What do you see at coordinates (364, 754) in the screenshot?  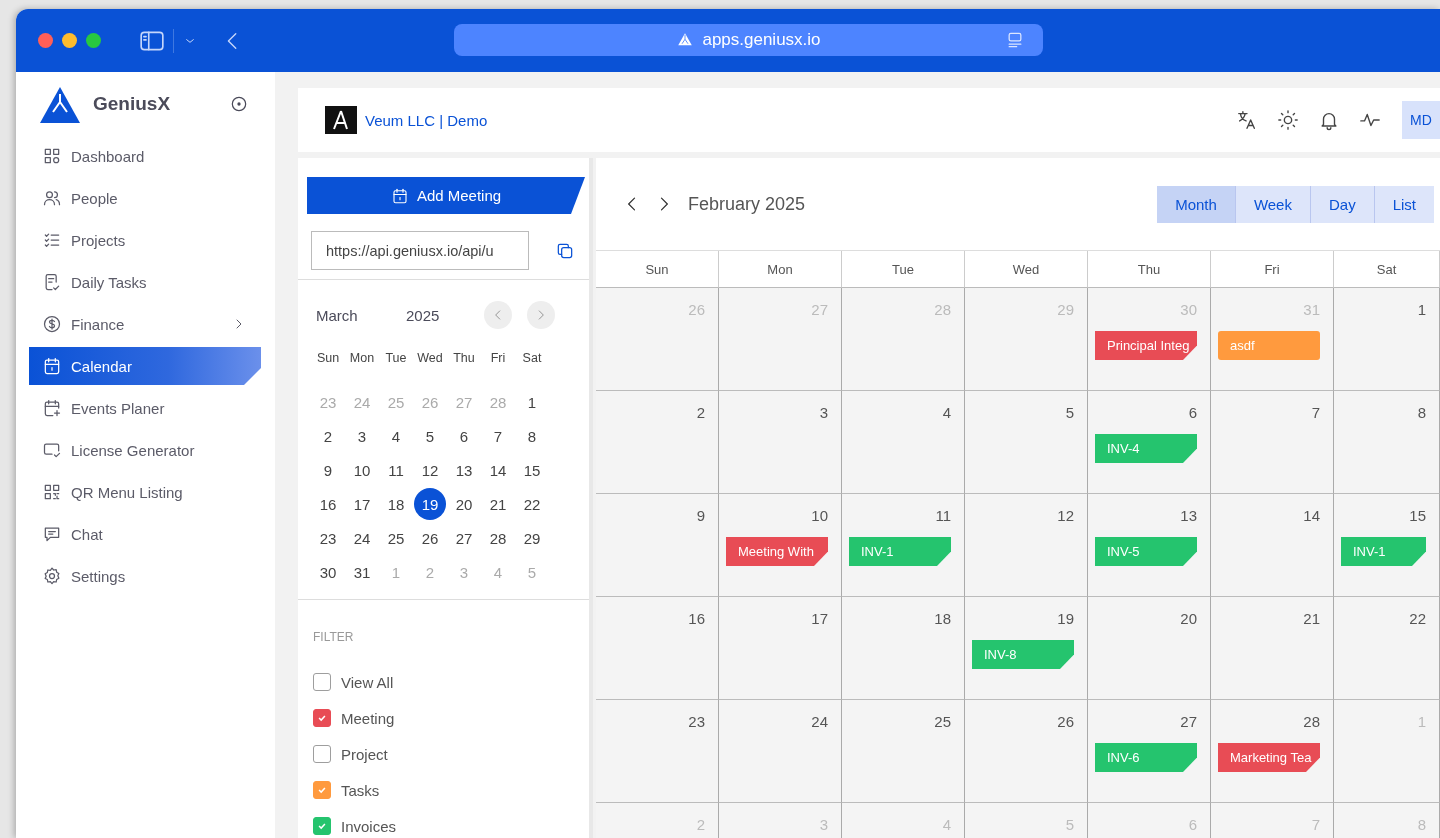 I see `checkbox-label: Project` at bounding box center [364, 754].